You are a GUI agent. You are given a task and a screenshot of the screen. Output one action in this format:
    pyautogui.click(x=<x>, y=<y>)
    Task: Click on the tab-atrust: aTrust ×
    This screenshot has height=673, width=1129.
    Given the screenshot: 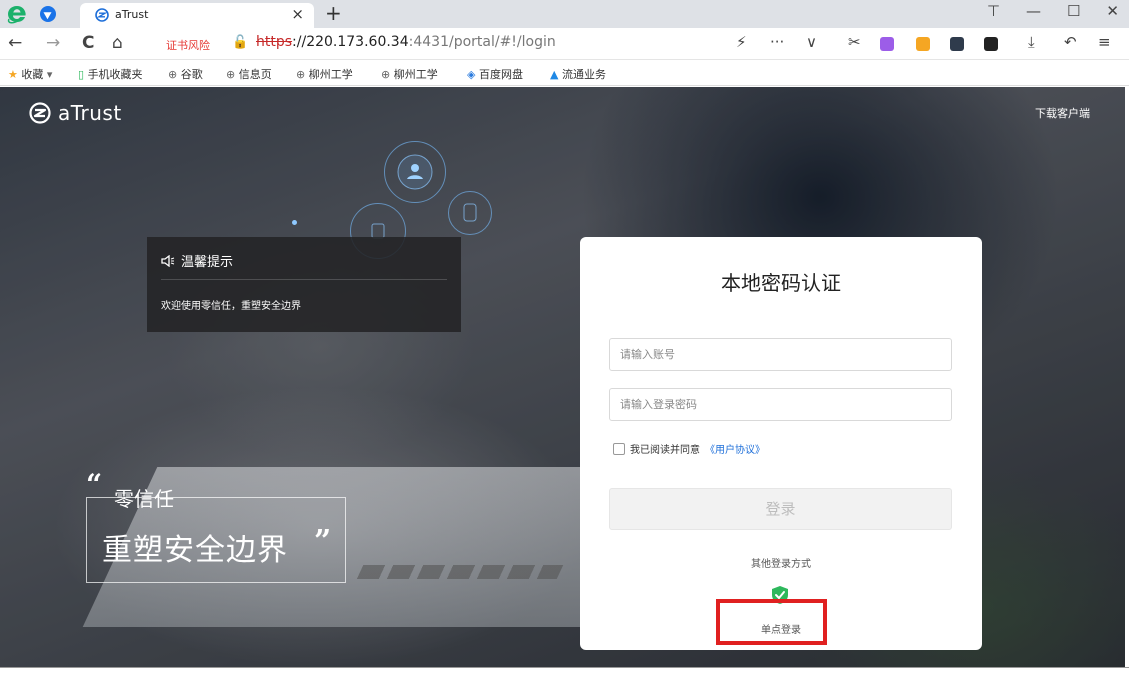 What is the action you would take?
    pyautogui.click(x=197, y=15)
    